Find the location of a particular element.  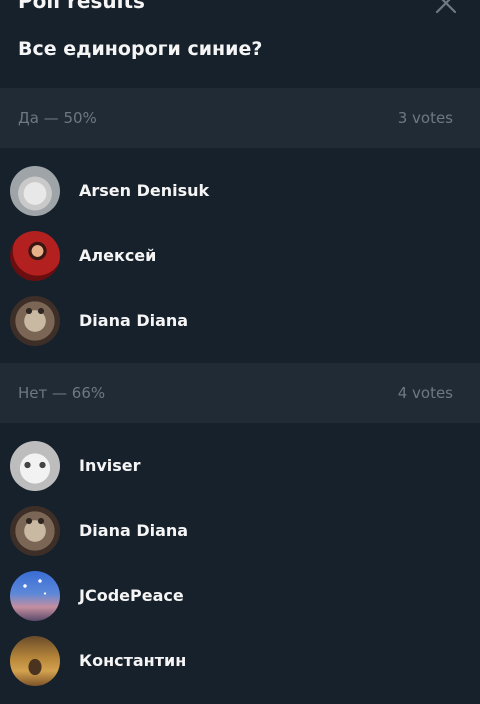

poll-question: Все единороги синие? is located at coordinates (140, 49).